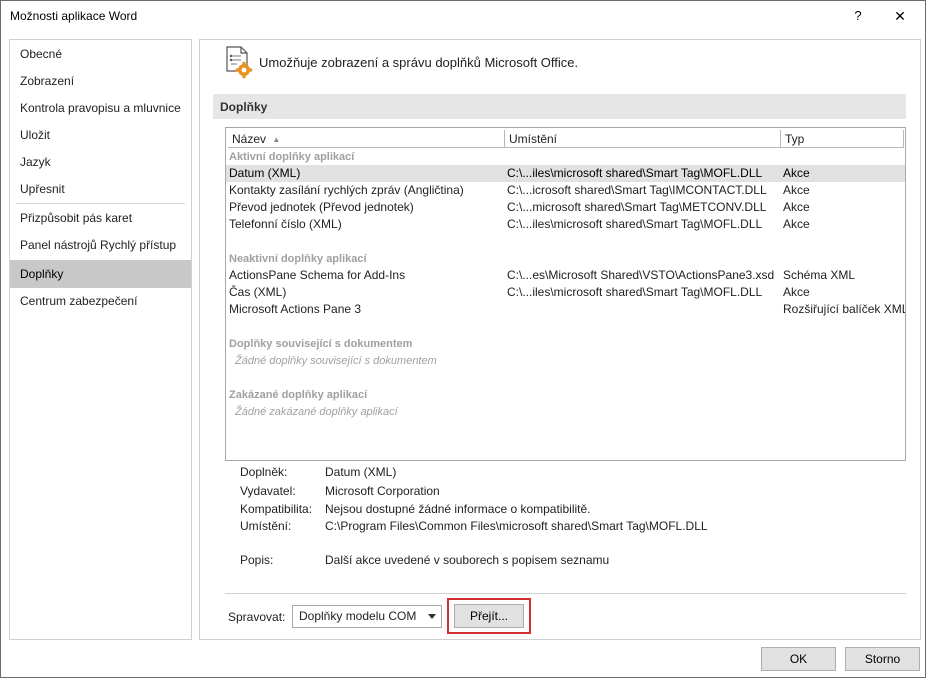  I want to click on group-document-empty: Žádné doplňky související s dokumentem, so click(336, 361).